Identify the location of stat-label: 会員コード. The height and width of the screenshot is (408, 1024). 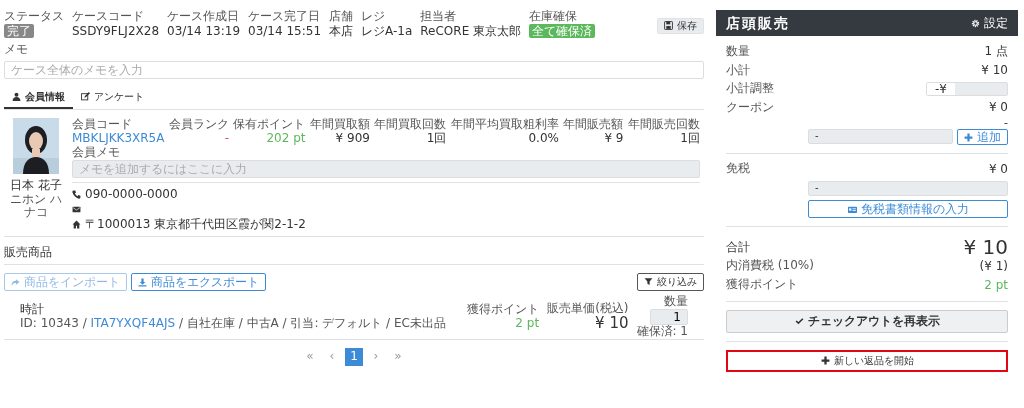
(102, 124).